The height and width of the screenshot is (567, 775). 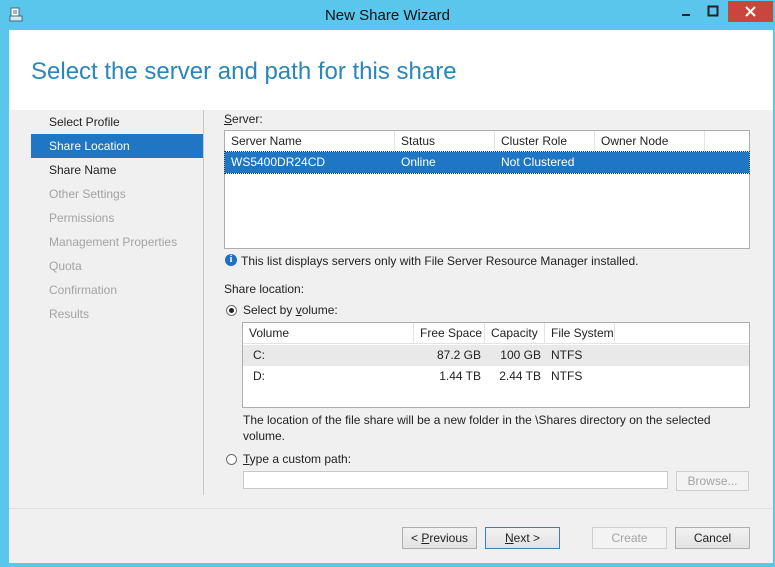 I want to click on window-title: New Share Wizard, so click(x=387, y=15).